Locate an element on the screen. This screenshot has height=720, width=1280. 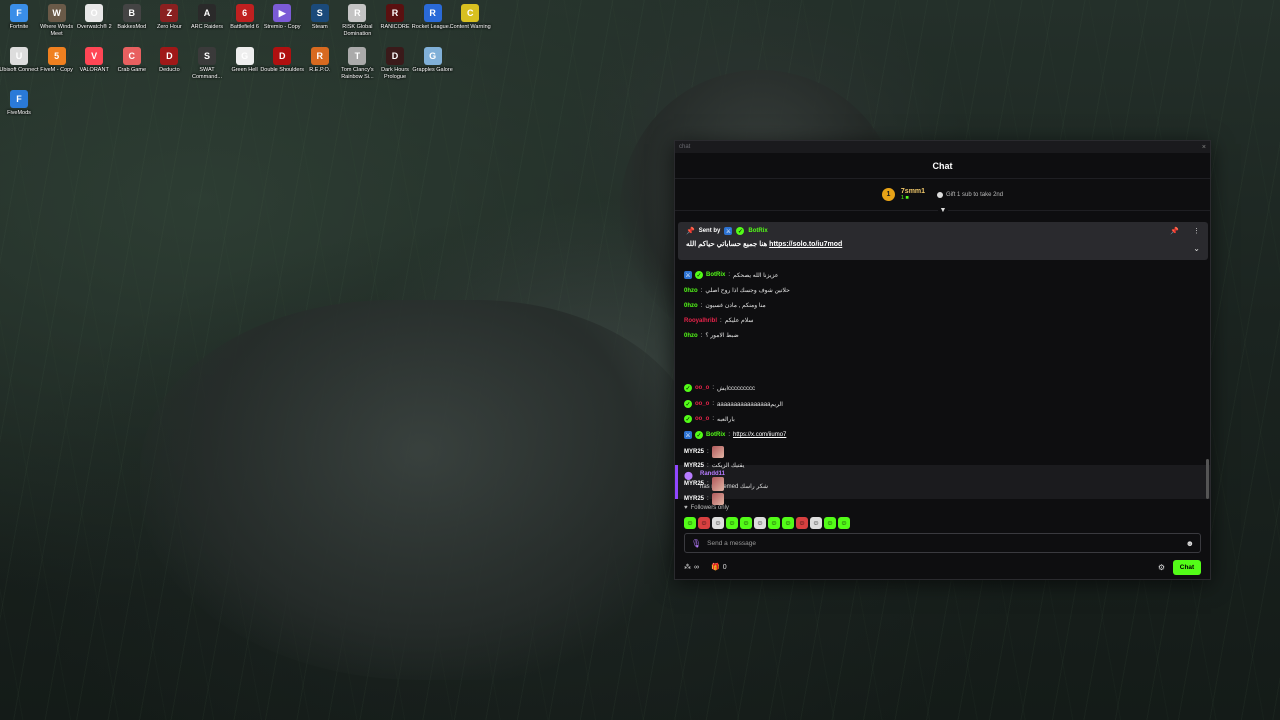
pinned-author: BotRix is located at coordinates (757, 231).